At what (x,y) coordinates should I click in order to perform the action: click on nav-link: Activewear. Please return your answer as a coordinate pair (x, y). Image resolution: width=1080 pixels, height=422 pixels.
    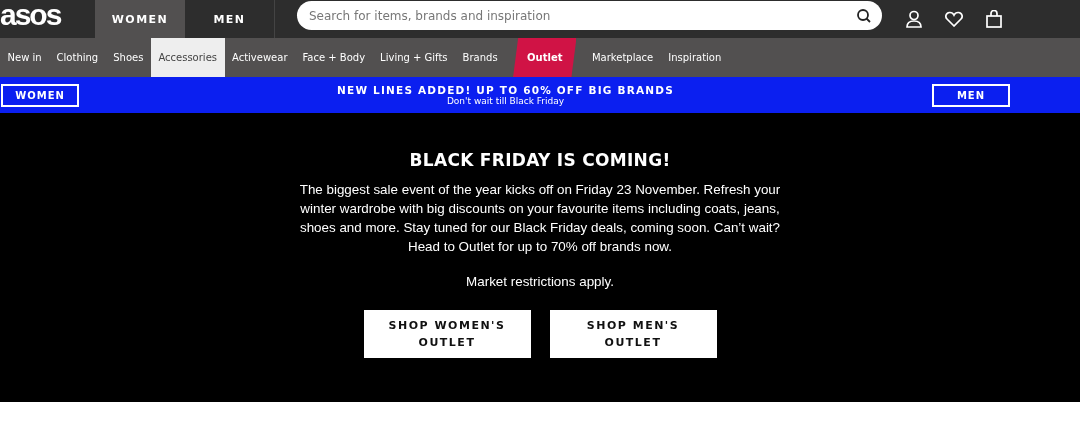
    Looking at the image, I should click on (259, 57).